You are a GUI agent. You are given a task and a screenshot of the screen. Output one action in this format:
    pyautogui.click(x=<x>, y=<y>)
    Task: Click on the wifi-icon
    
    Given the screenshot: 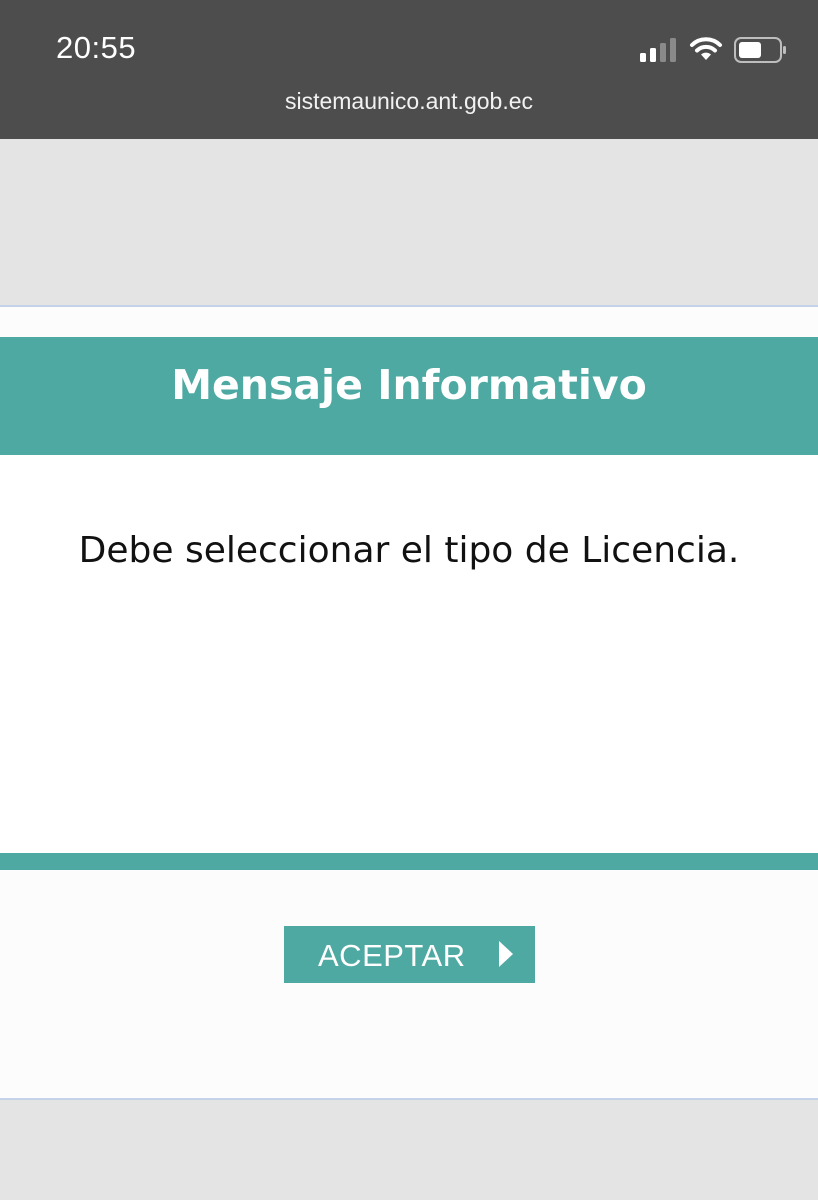 What is the action you would take?
    pyautogui.click(x=706, y=48)
    